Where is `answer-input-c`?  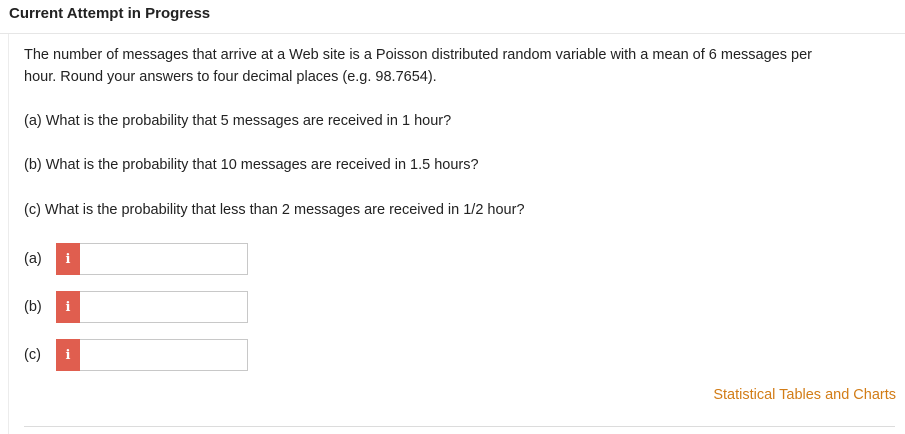
answer-input-c is located at coordinates (164, 355).